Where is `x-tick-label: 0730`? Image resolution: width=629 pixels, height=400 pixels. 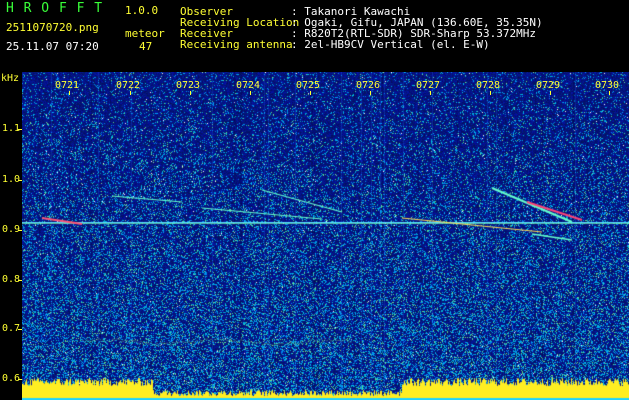 x-tick-label: 0730 is located at coordinates (607, 85).